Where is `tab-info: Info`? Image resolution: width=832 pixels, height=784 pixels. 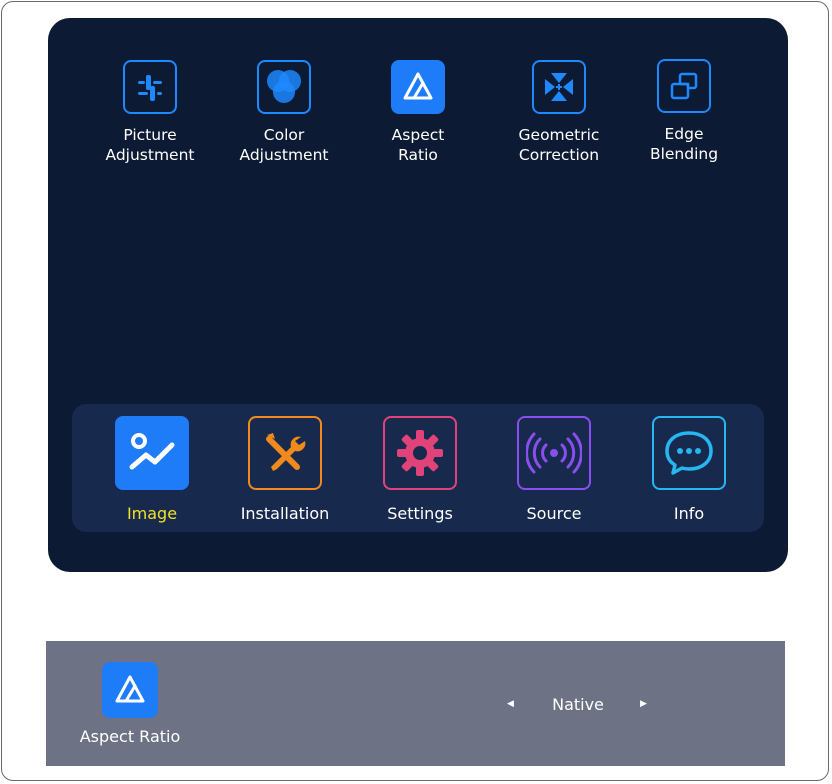
tab-info: Info is located at coordinates (689, 470).